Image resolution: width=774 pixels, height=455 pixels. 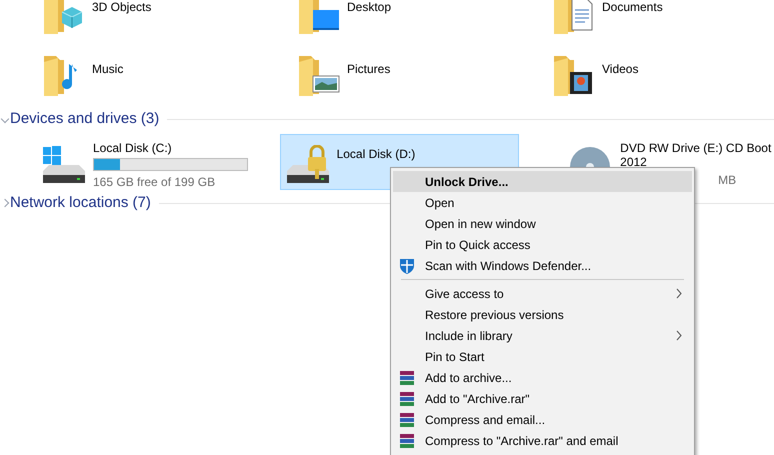 What do you see at coordinates (133, 148) in the screenshot?
I see `drive-name: Local Disk (C:)` at bounding box center [133, 148].